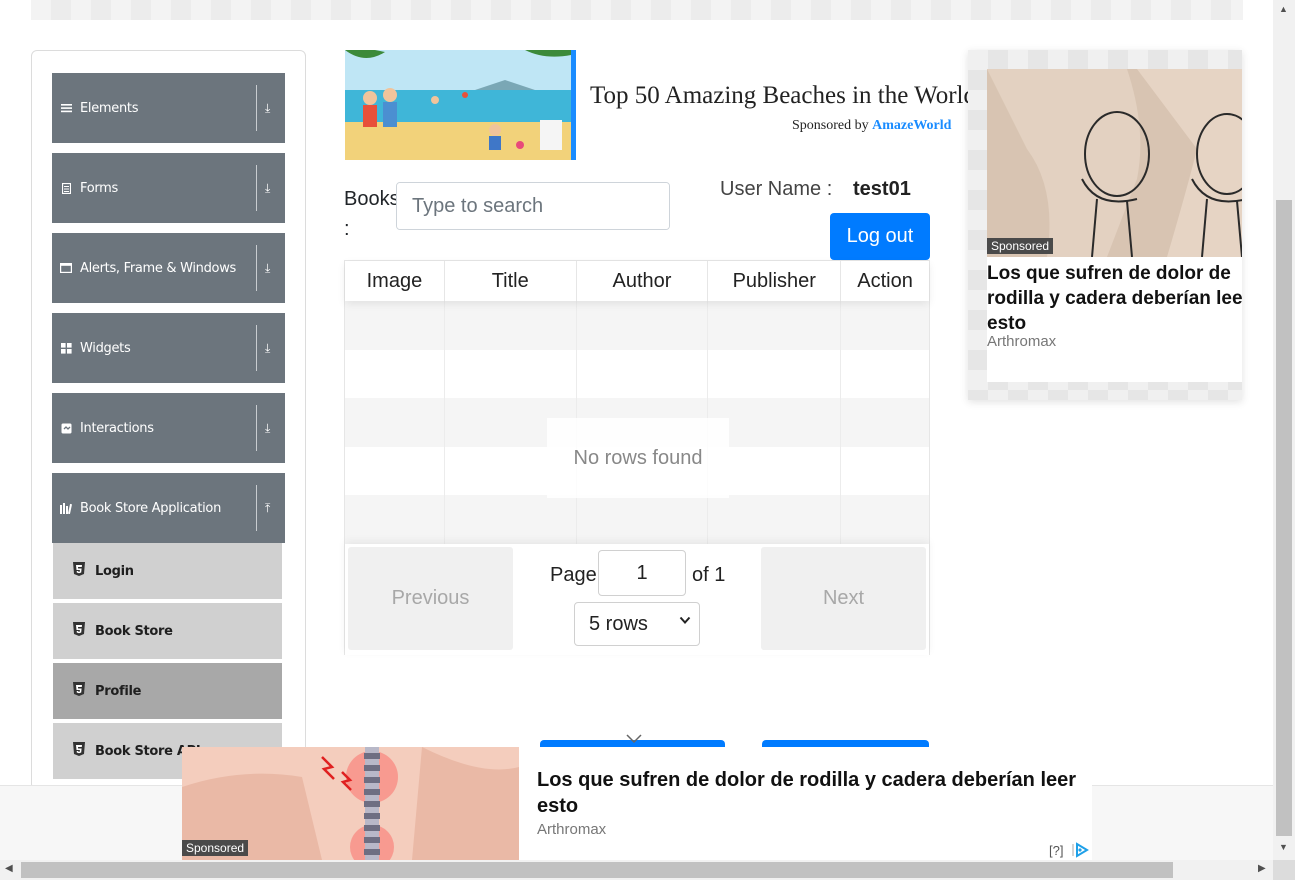  I want to click on pagination-bar: Previous Page of 1 5 rows Next, so click(637, 599).